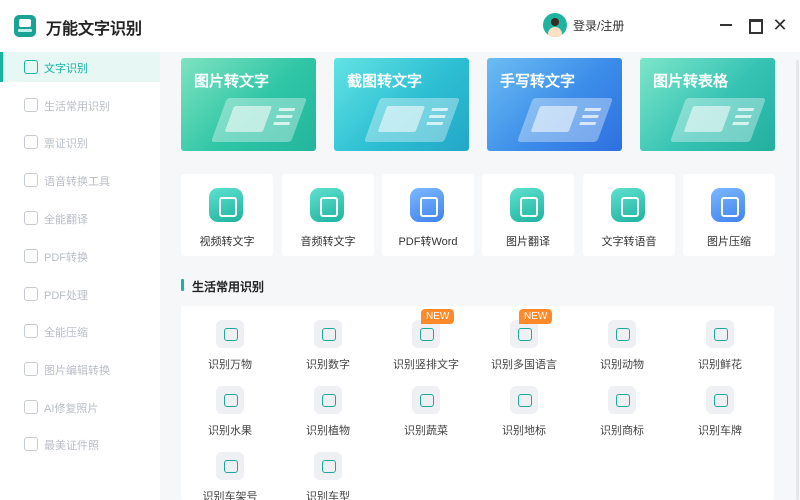 This screenshot has height=500, width=800. Describe the element at coordinates (527, 205) in the screenshot. I see `image-translate-icon` at that location.